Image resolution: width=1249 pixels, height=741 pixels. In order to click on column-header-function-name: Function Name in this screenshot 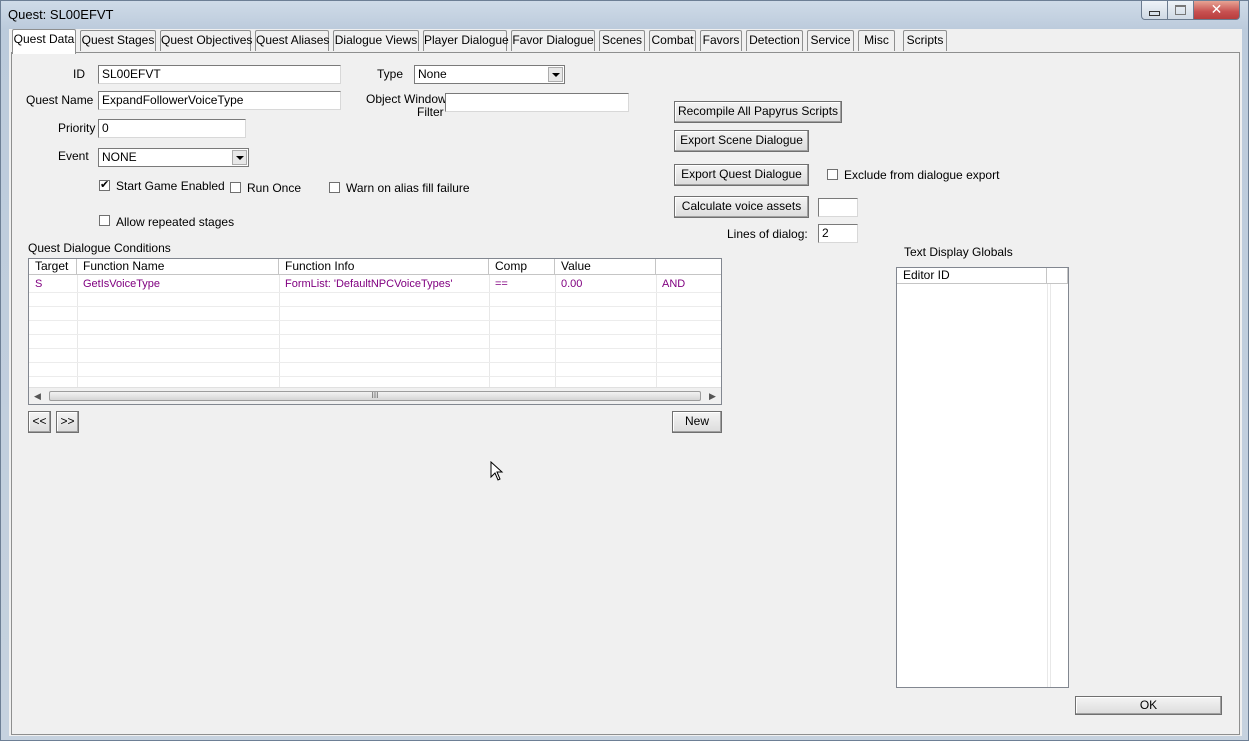, I will do `click(178, 267)`.